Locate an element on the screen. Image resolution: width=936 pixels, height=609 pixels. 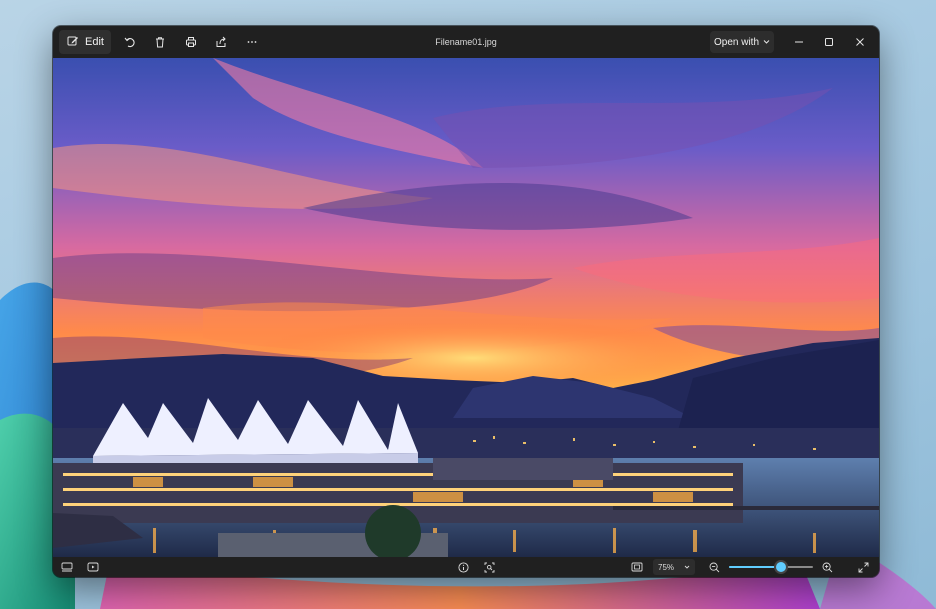
fit-to-window-icon is located at coordinates (637, 567).